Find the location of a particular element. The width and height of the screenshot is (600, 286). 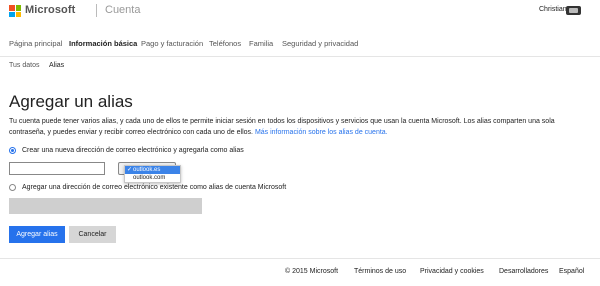

avatar is located at coordinates (573, 10).